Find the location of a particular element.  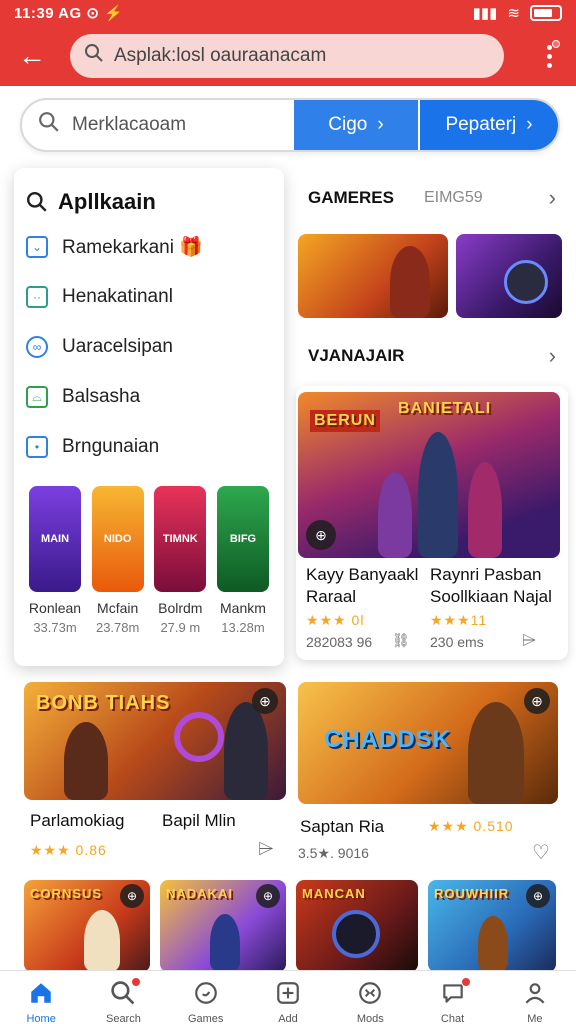

filter-button: Pepaterj › is located at coordinates (488, 125).